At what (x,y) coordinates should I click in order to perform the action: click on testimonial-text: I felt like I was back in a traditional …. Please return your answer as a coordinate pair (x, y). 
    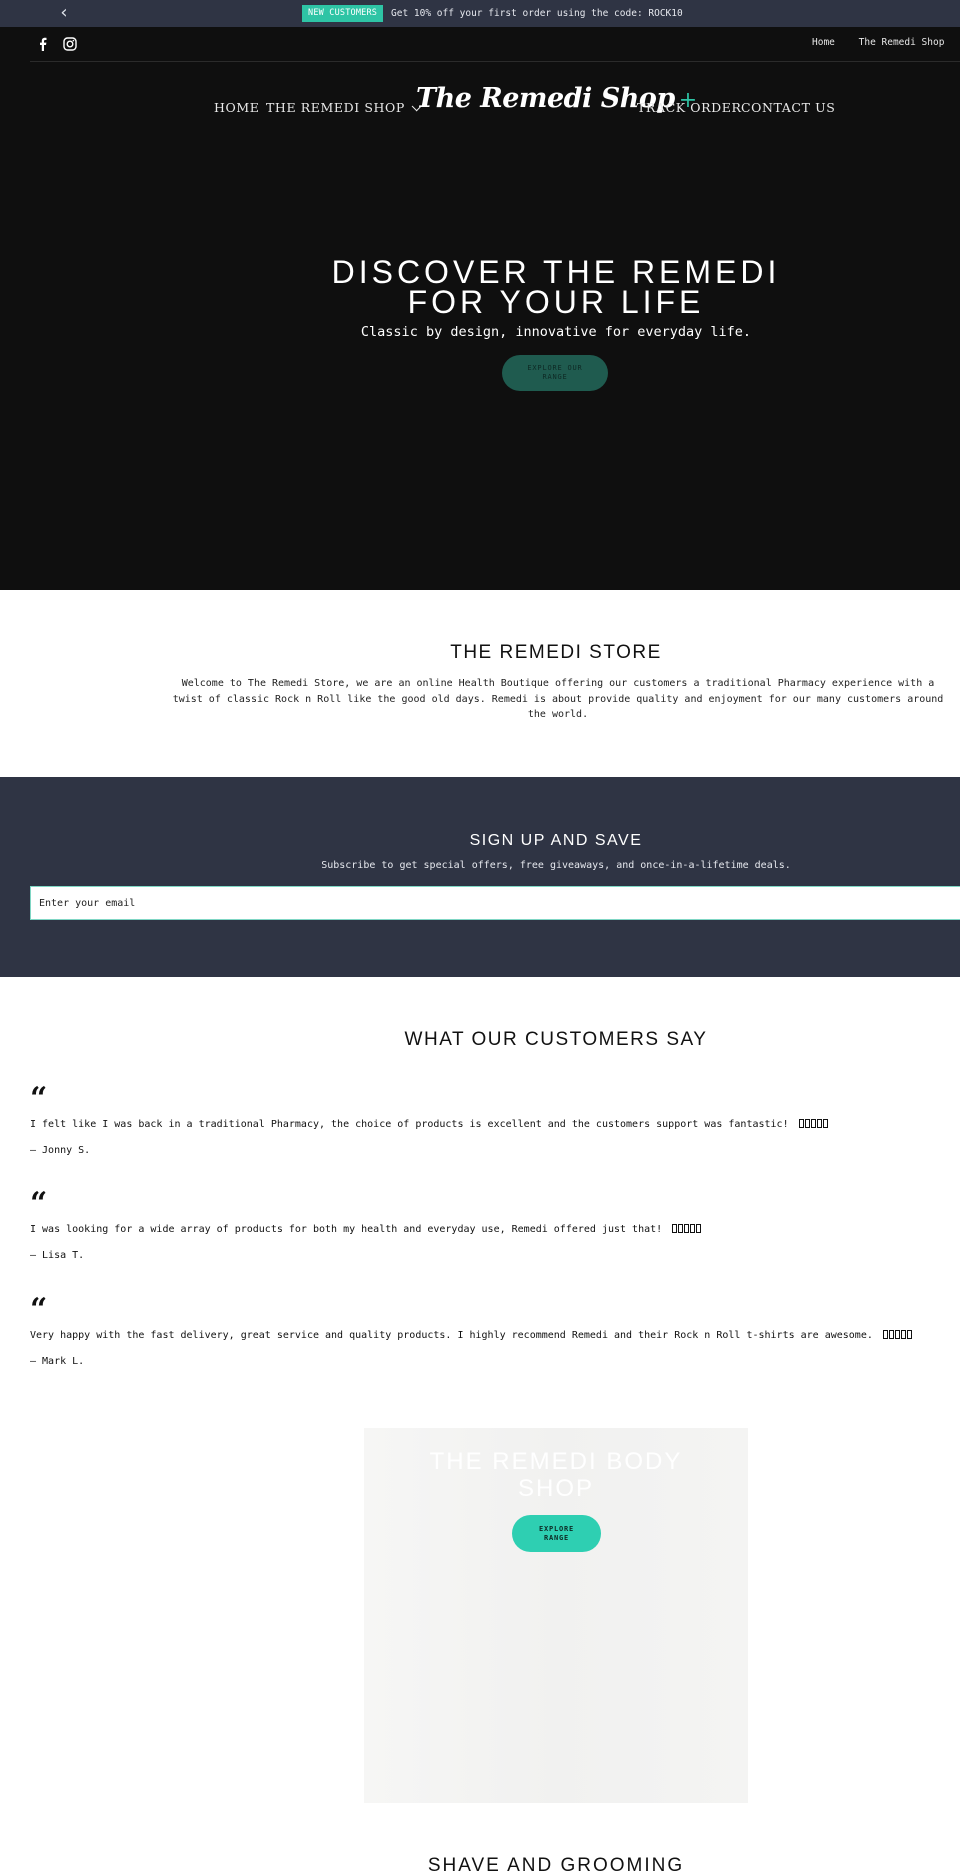
    Looking at the image, I should click on (490, 1124).